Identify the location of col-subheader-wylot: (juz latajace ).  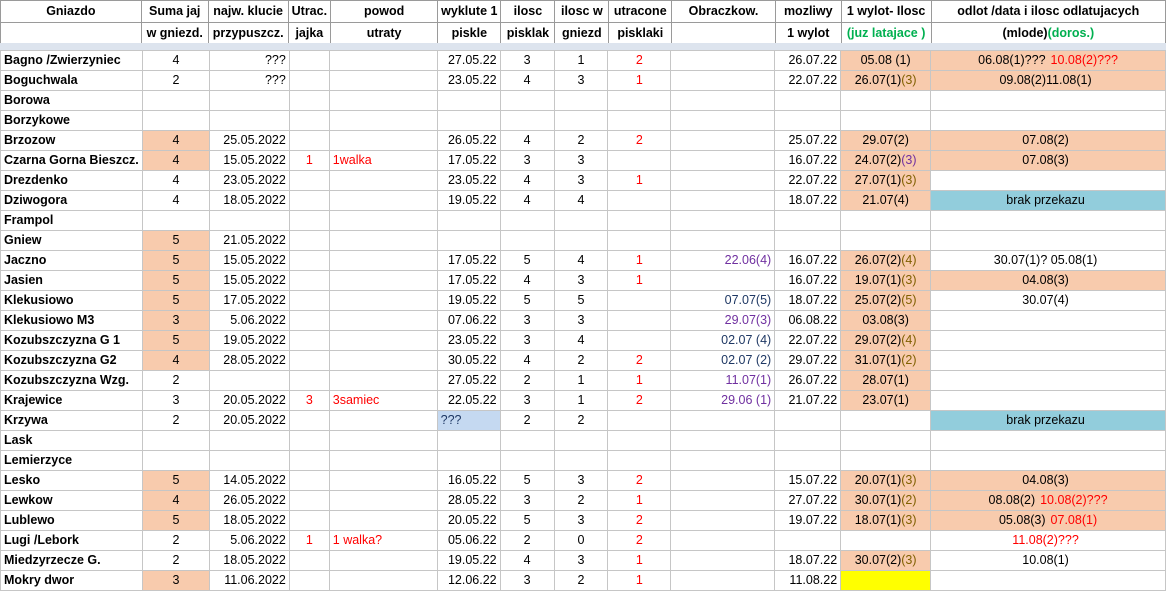
(886, 33).